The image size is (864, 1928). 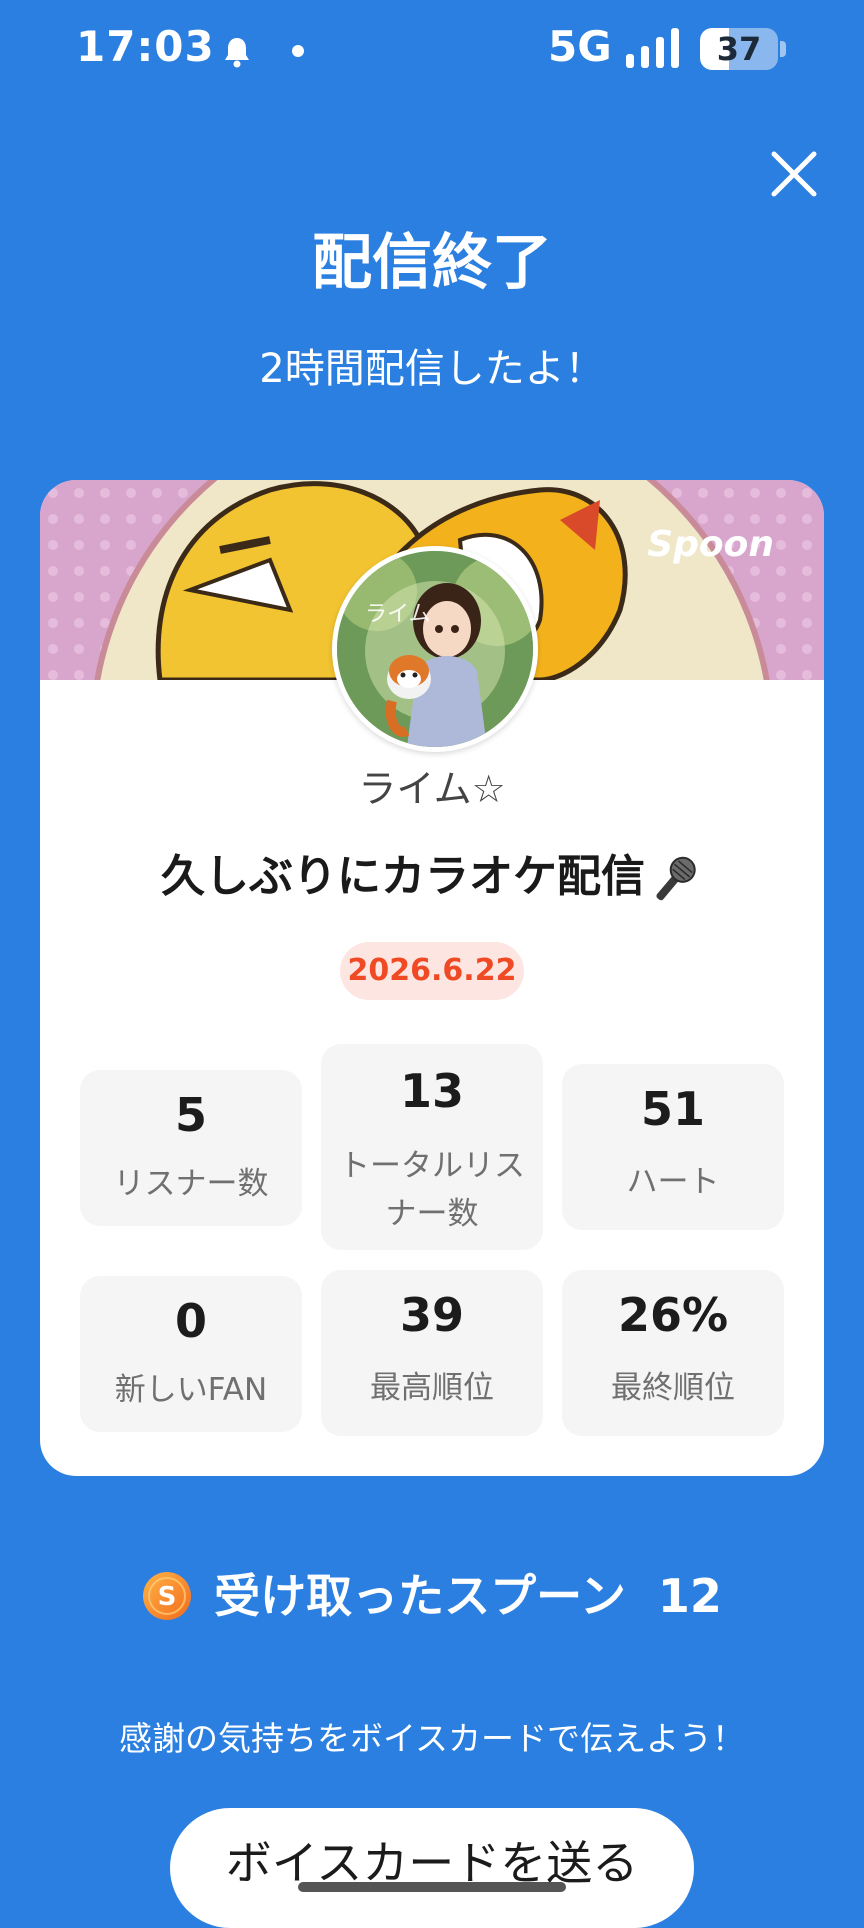 I want to click on stat-highest-rank: 39 最高順位, so click(x=432, y=1353).